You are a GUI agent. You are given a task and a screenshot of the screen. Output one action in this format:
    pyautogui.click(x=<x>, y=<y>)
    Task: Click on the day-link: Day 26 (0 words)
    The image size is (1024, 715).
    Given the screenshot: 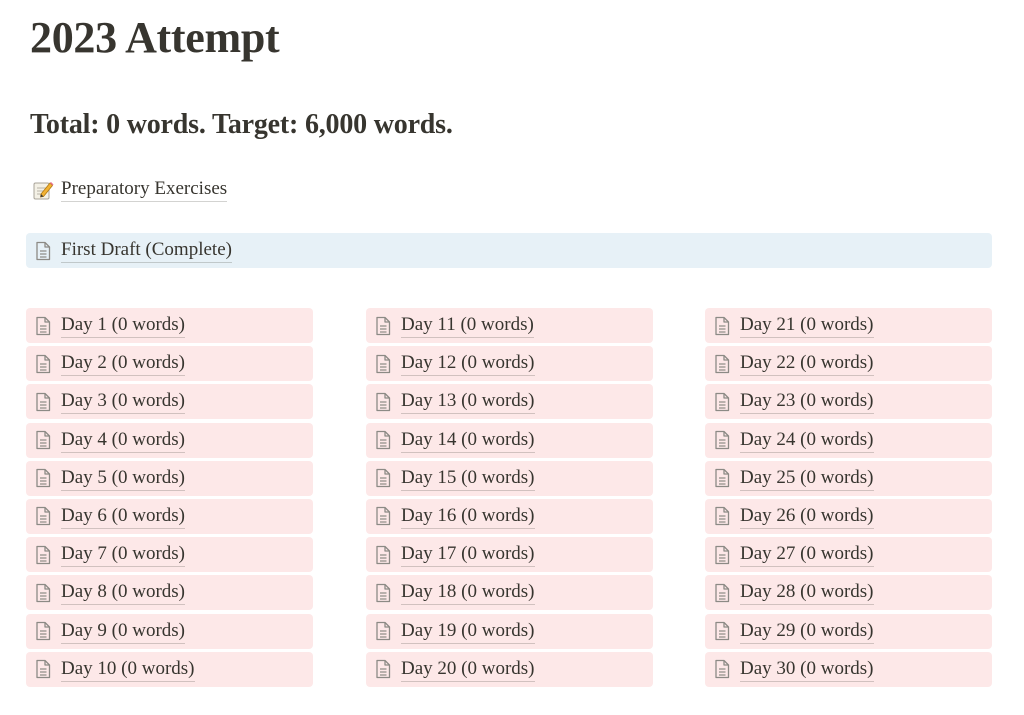 What is the action you would take?
    pyautogui.click(x=848, y=516)
    